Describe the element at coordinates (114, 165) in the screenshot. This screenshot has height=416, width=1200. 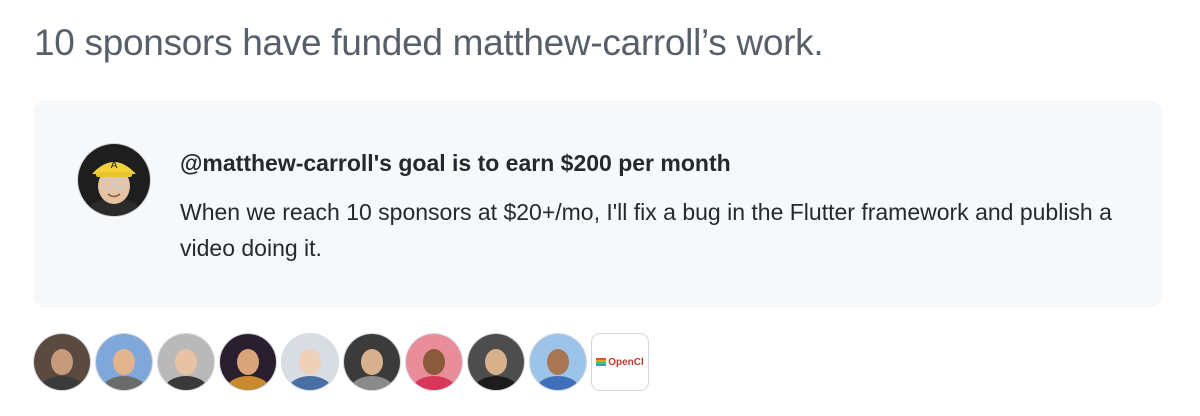
I see `svg-text: A` at that location.